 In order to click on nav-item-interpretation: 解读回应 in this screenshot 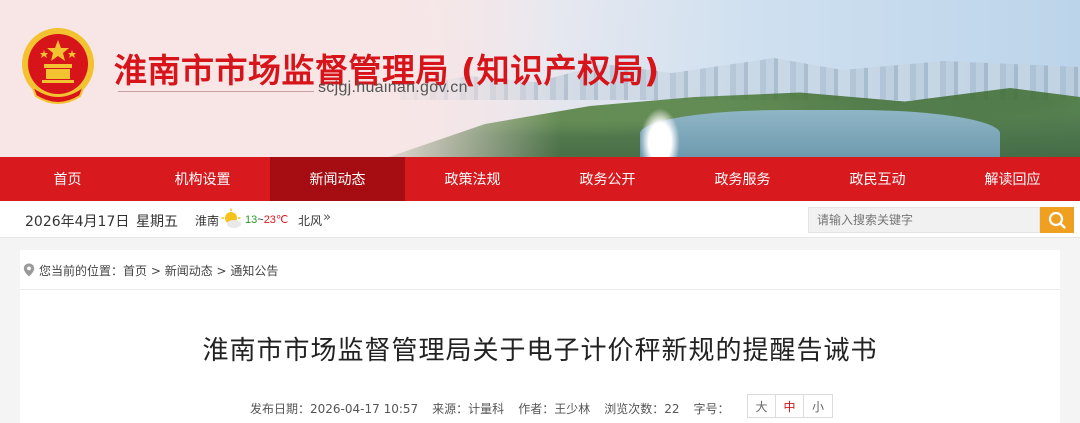, I will do `click(1012, 179)`.